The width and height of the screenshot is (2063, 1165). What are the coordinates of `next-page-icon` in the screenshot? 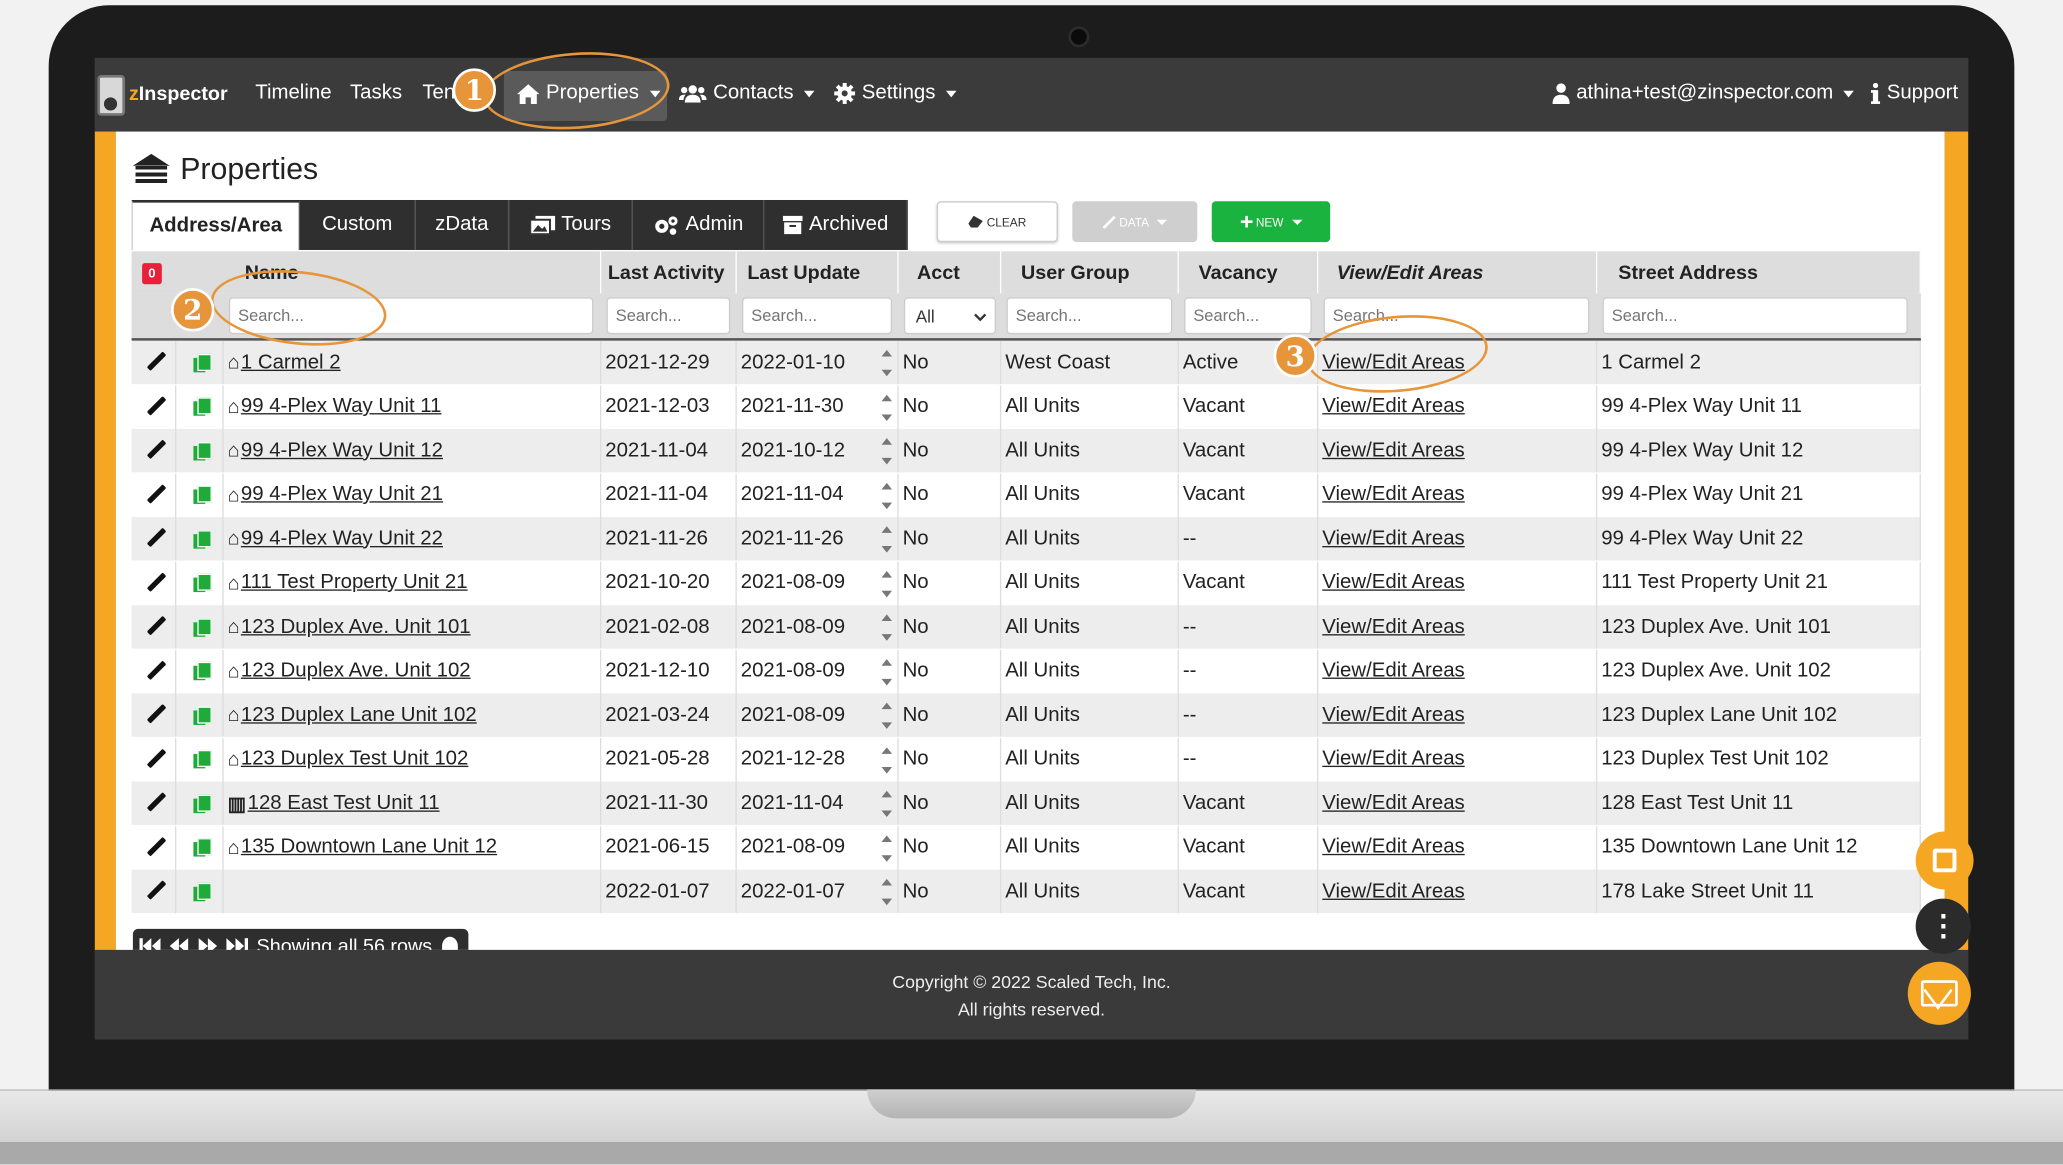 It's located at (207, 944).